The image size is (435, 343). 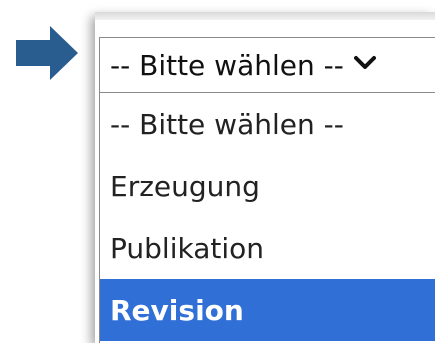 I want to click on option-label: Publikation, so click(x=187, y=248).